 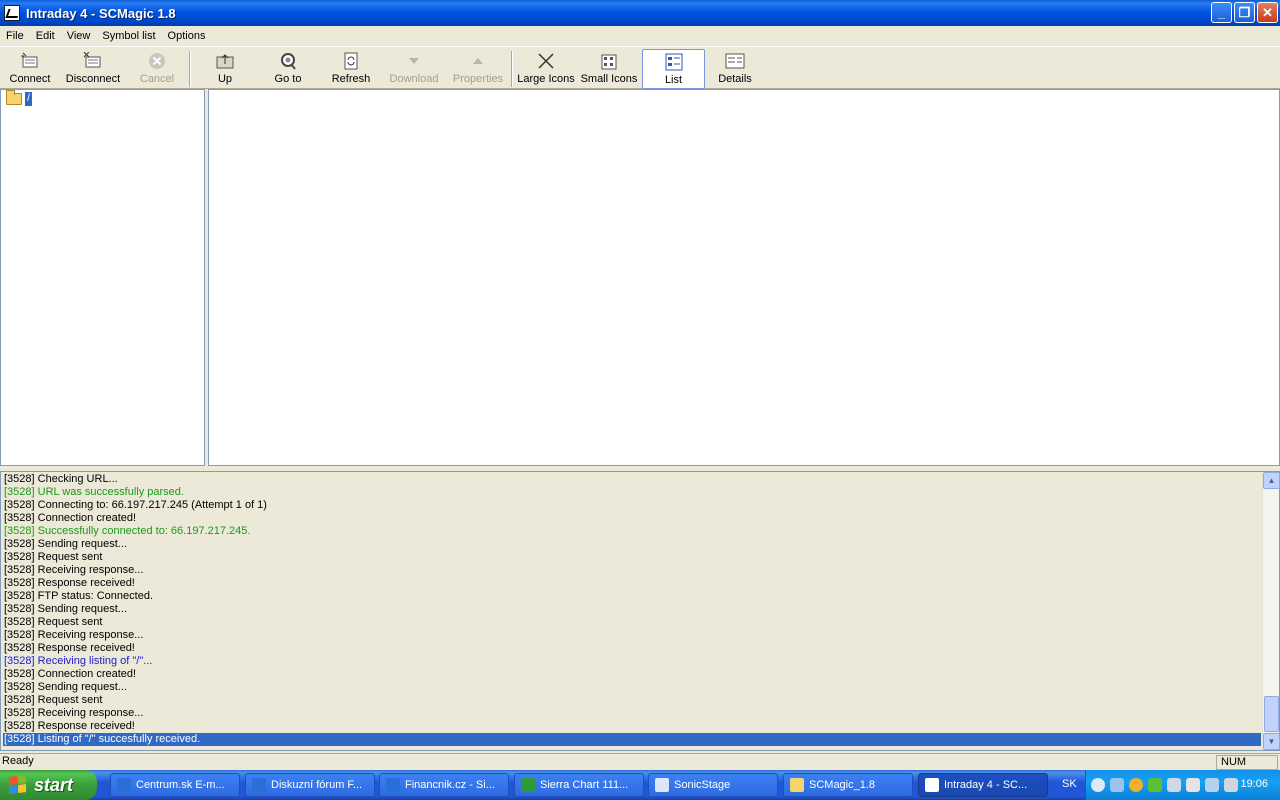 What do you see at coordinates (1231, 785) in the screenshot?
I see `monitor-icon` at bounding box center [1231, 785].